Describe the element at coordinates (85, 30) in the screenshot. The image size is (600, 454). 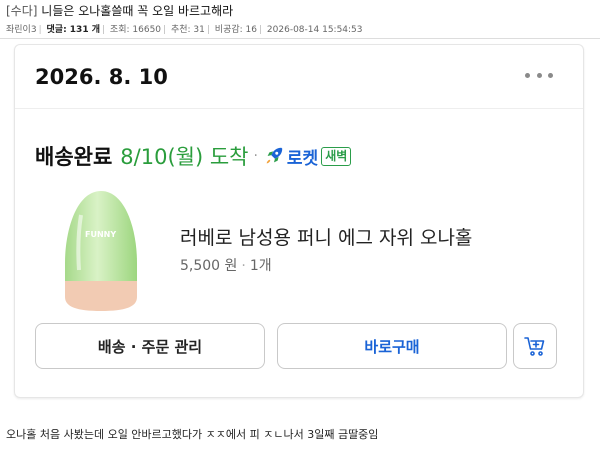
I see `comments-count: 131 개` at that location.